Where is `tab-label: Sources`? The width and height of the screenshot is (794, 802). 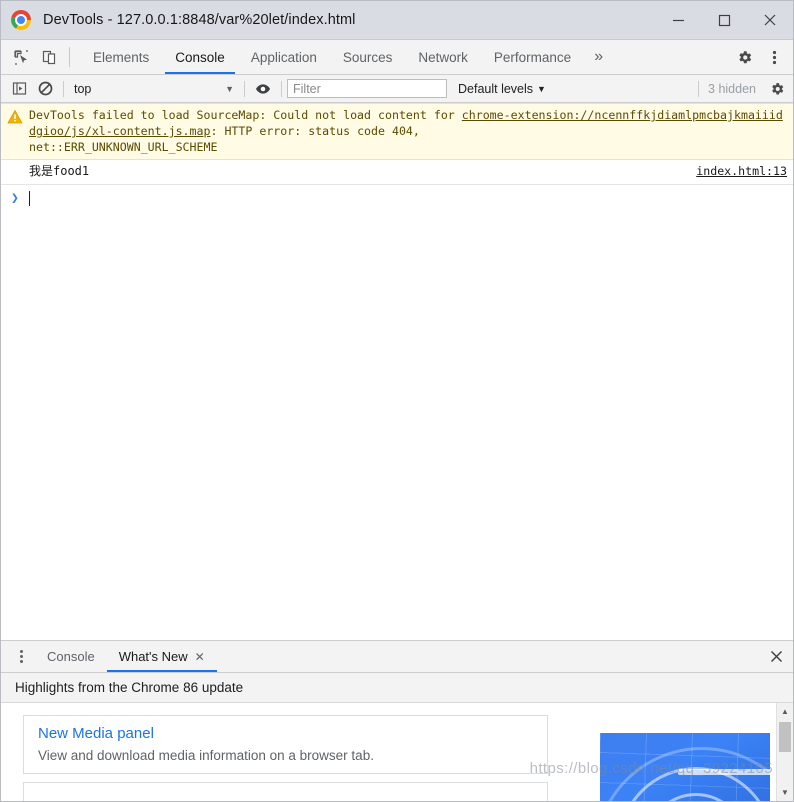
tab-label: Sources is located at coordinates (367, 57).